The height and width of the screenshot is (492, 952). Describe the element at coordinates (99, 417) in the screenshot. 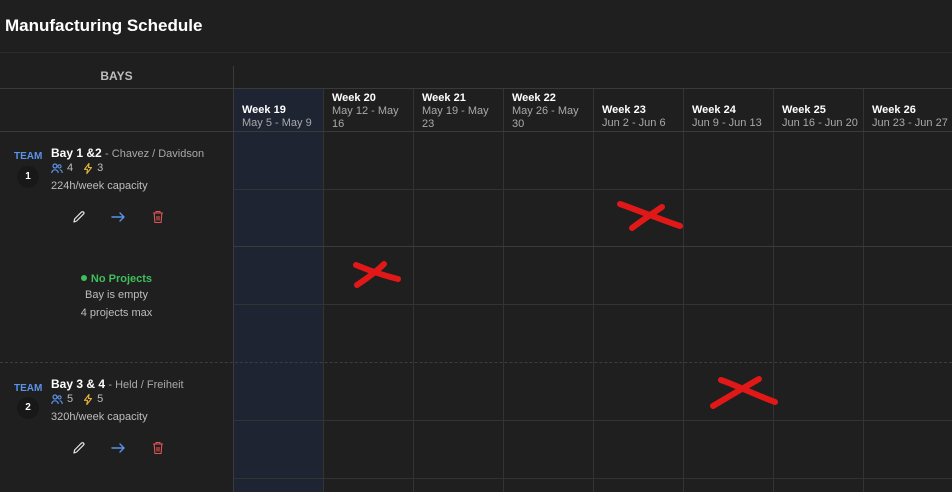

I see `bay-capacity: 320h/week capacity` at that location.